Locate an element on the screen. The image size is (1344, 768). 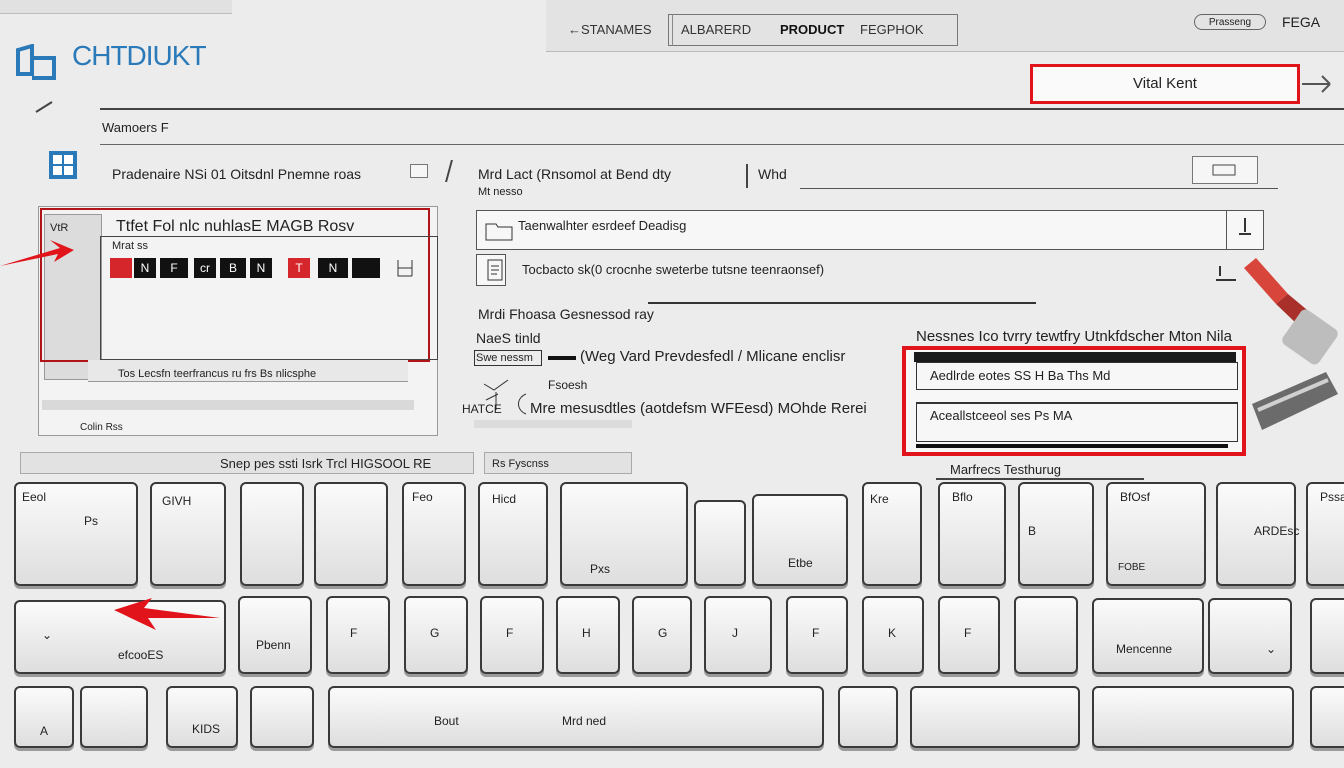
key: ⌄ is located at coordinates (1250, 636).